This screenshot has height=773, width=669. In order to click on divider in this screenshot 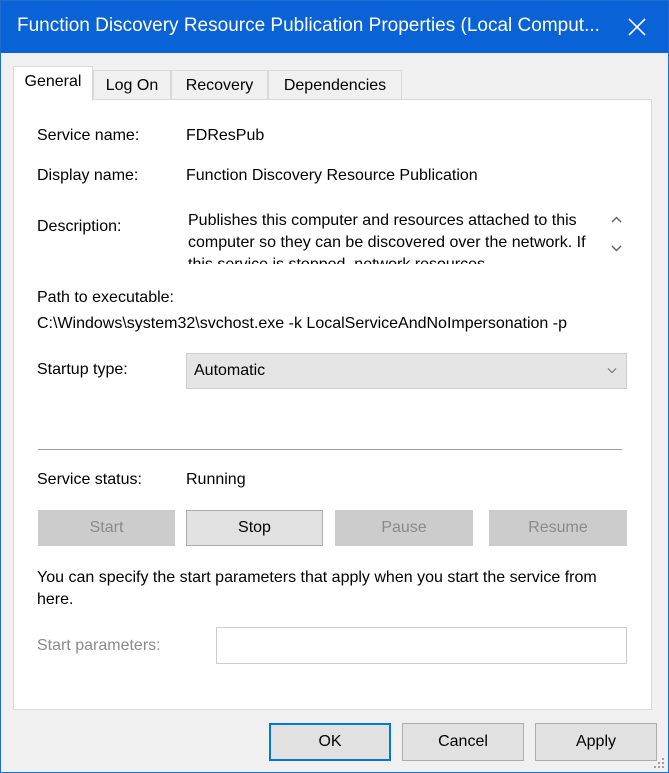, I will do `click(330, 450)`.